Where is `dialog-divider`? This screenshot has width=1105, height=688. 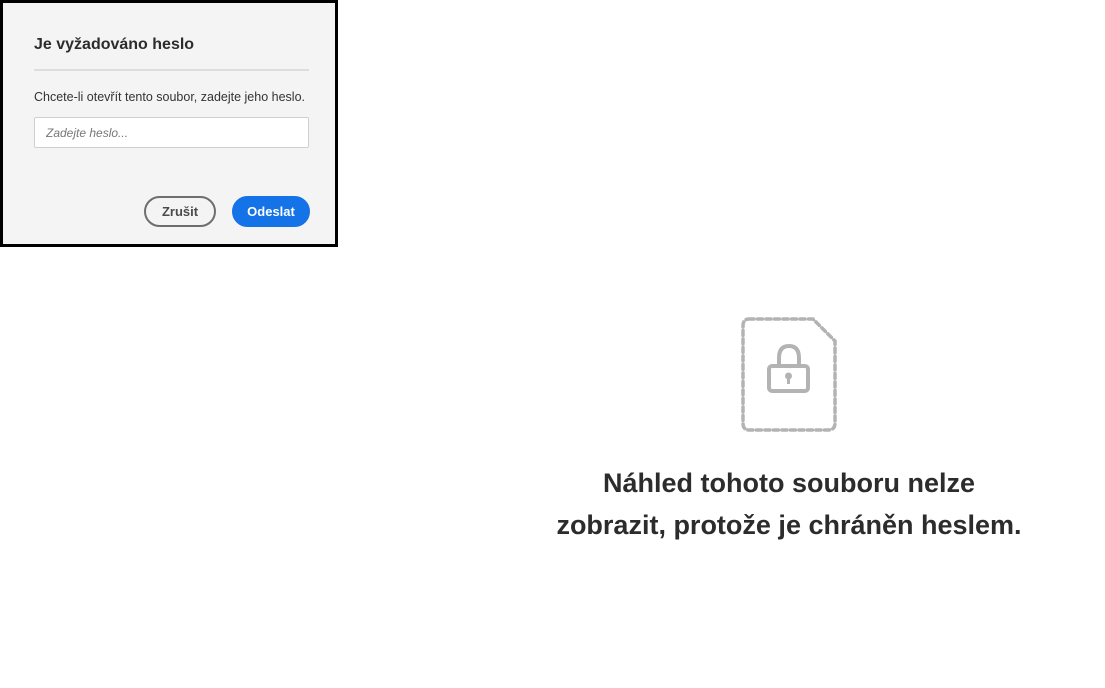
dialog-divider is located at coordinates (171, 70).